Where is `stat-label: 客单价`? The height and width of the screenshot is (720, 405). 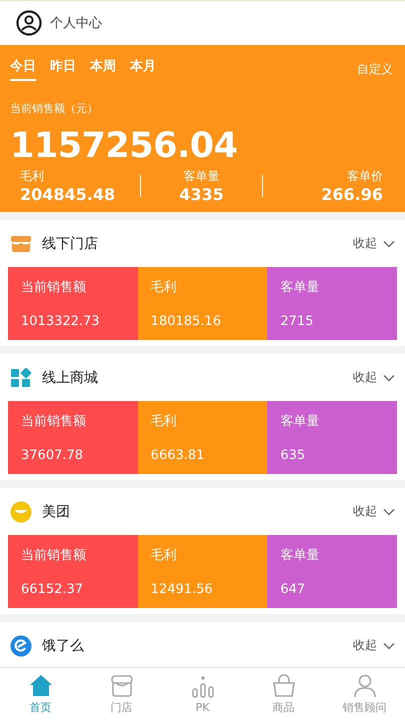
stat-label: 客单价 is located at coordinates (364, 176).